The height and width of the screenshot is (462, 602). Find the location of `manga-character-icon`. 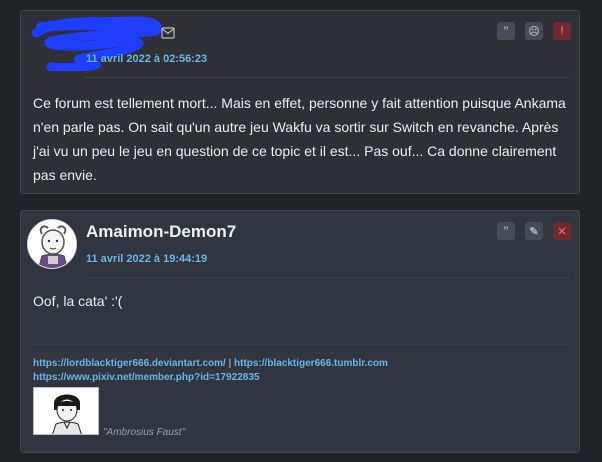

manga-character-icon is located at coordinates (66, 411).